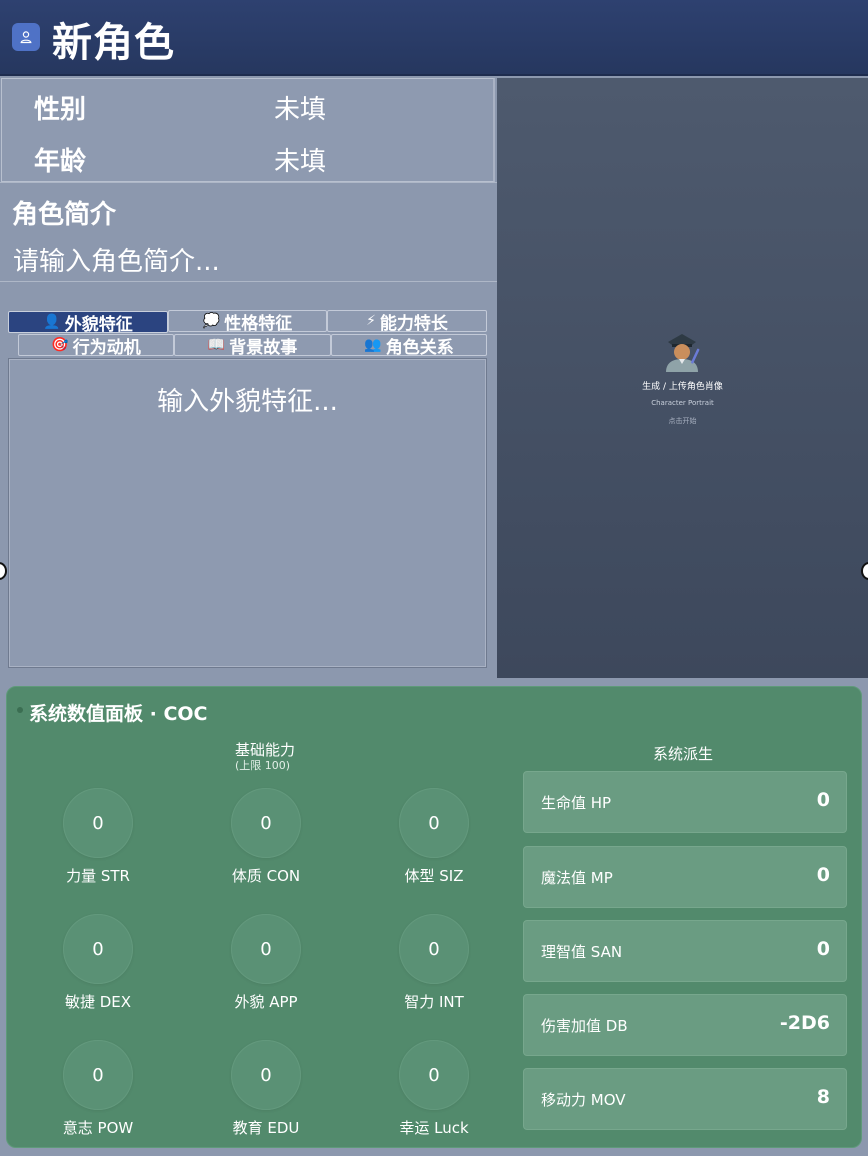 The width and height of the screenshot is (868, 1156). Describe the element at coordinates (98, 823) in the screenshot. I see `stat-str-input: 0` at that location.